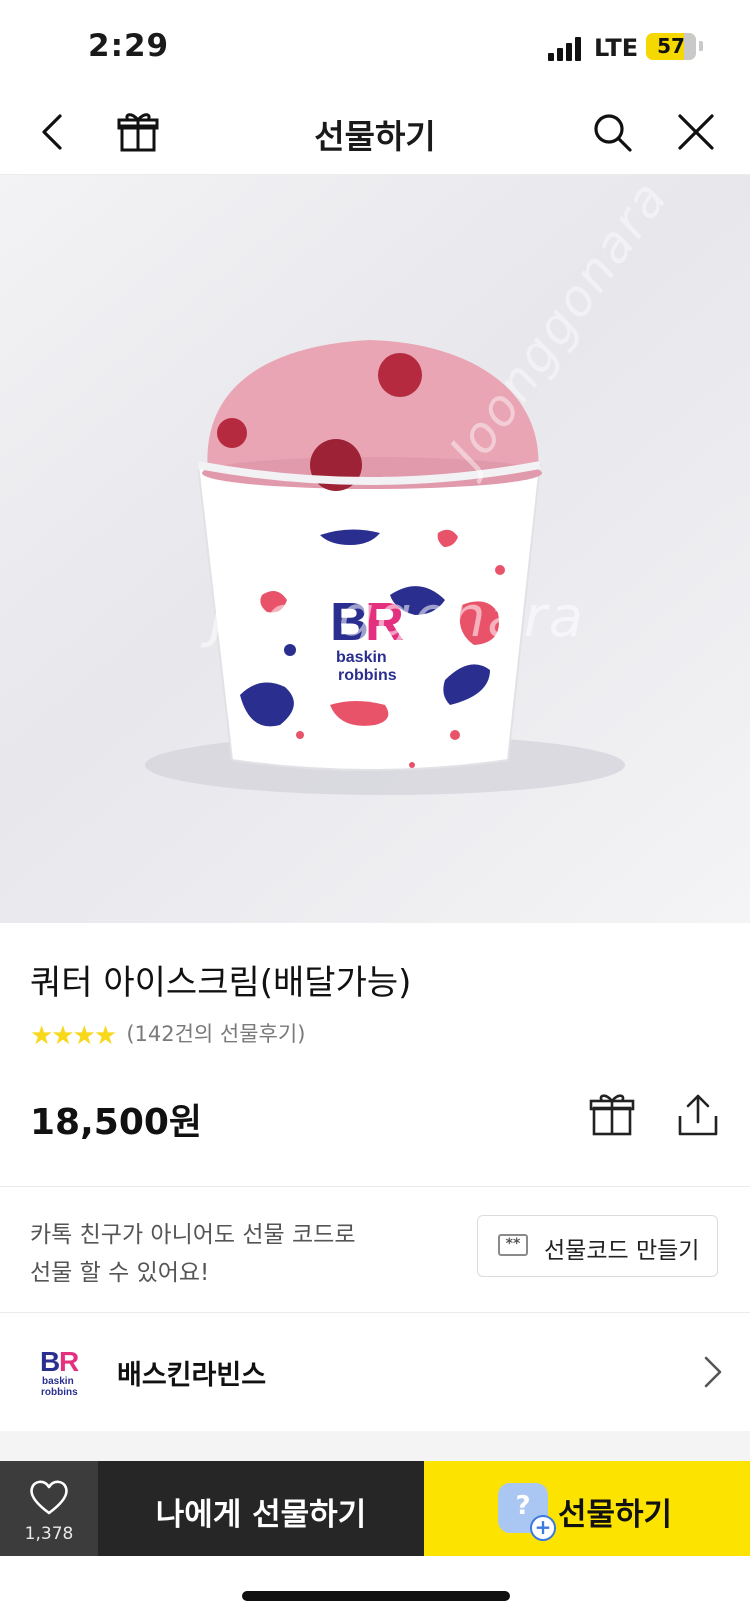 Image resolution: width=750 pixels, height=1623 pixels. Describe the element at coordinates (375, 136) in the screenshot. I see `page-title: 선물하기` at that location.